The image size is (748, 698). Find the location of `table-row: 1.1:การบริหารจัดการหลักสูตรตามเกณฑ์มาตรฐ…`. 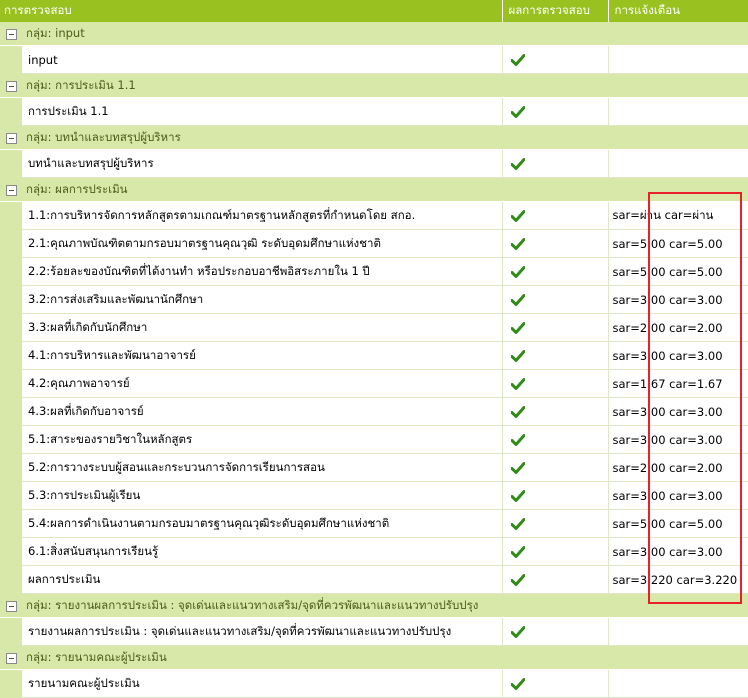

table-row: 1.1:การบริหารจัดการหลักสูตรตามเกณฑ์มาตรฐ… is located at coordinates (374, 215).